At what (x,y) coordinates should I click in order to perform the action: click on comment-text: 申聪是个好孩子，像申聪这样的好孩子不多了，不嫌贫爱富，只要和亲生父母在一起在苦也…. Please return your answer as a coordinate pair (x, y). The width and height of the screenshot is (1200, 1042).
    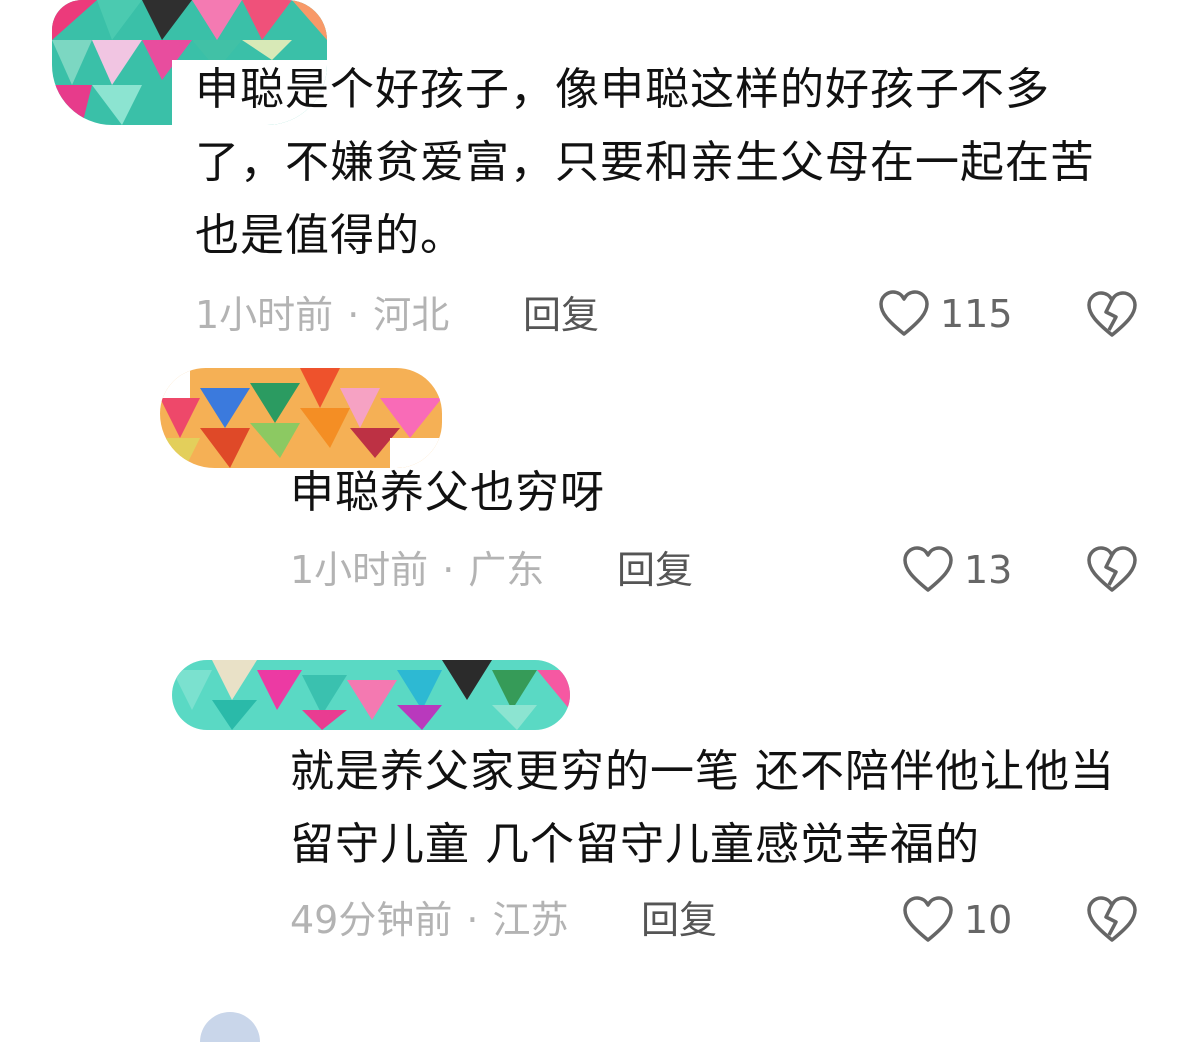
    Looking at the image, I should click on (645, 162).